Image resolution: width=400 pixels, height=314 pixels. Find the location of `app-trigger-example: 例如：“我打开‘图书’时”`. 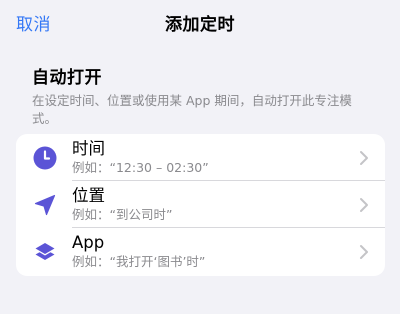

app-trigger-example: 例如：“我打开‘图书’时” is located at coordinates (139, 261).